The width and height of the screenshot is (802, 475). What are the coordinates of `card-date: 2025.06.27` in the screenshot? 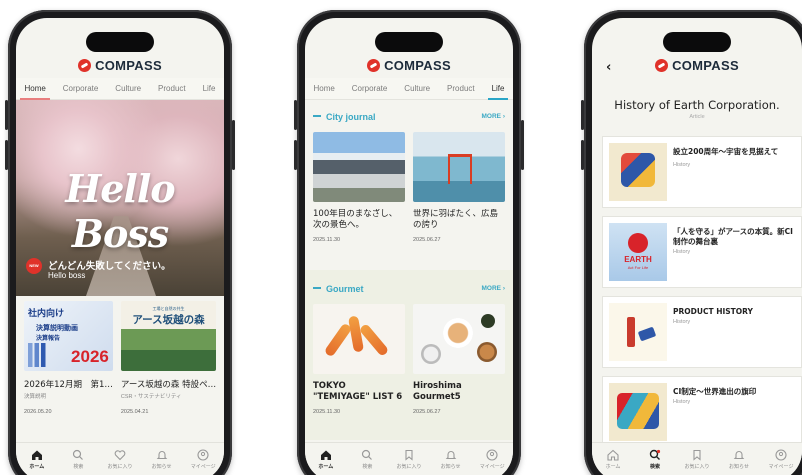 It's located at (427, 412).